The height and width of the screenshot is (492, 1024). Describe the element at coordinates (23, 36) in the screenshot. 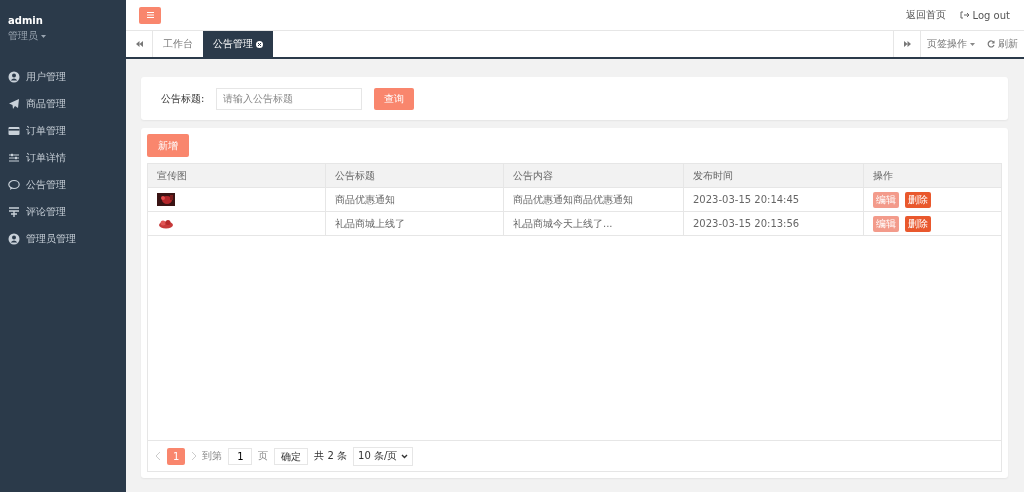

I see `user-role: 管理员` at that location.